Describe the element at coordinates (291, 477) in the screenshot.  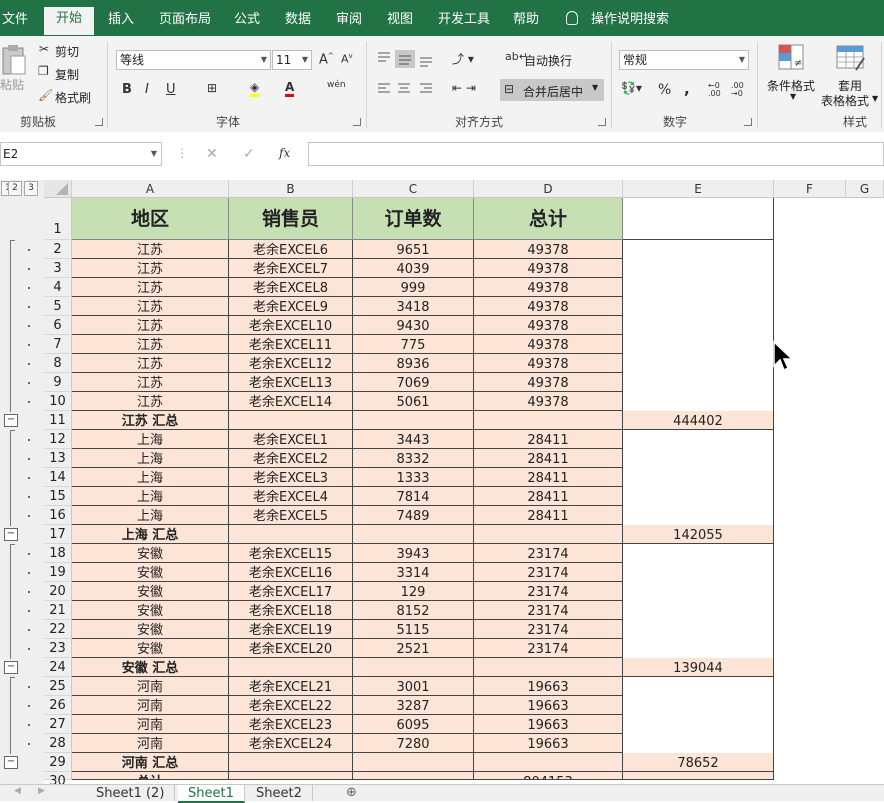
I see `data-cell-b: 老余EXCEL3` at that location.